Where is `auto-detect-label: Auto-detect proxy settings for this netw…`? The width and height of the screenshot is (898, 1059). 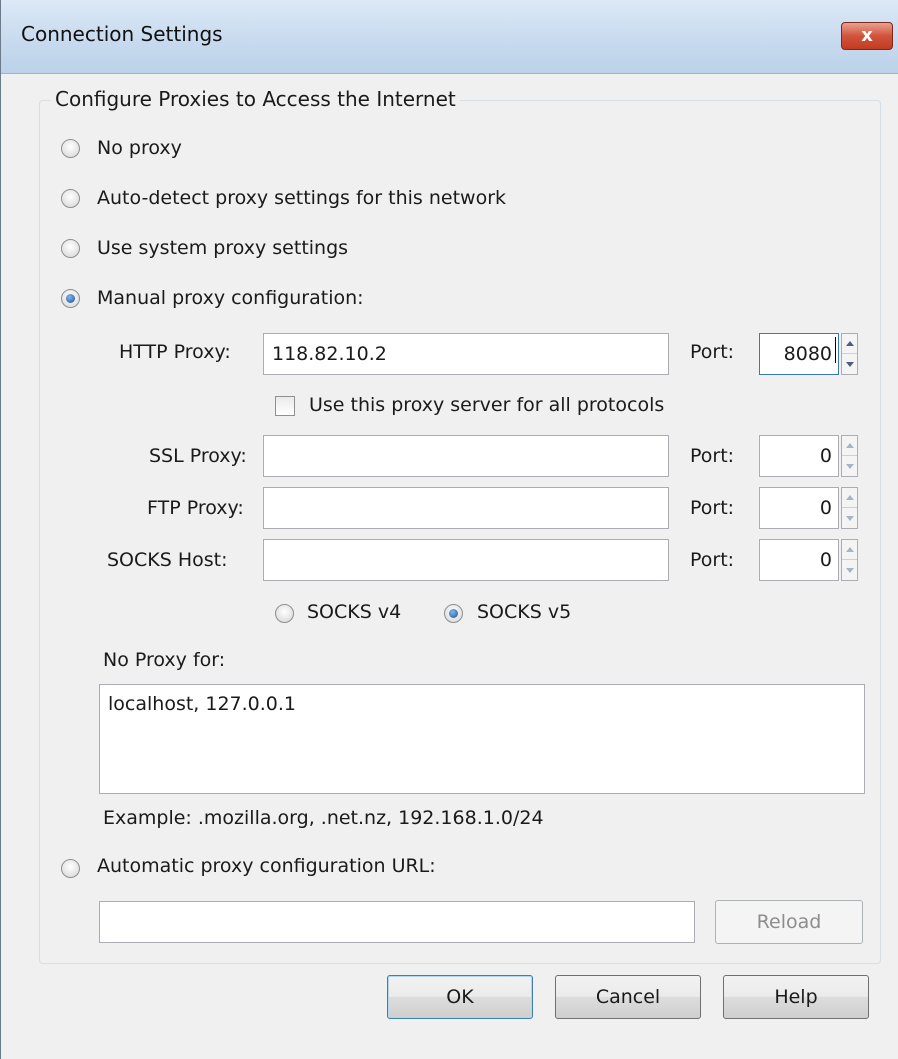 auto-detect-label: Auto-detect proxy settings for this netw… is located at coordinates (301, 198).